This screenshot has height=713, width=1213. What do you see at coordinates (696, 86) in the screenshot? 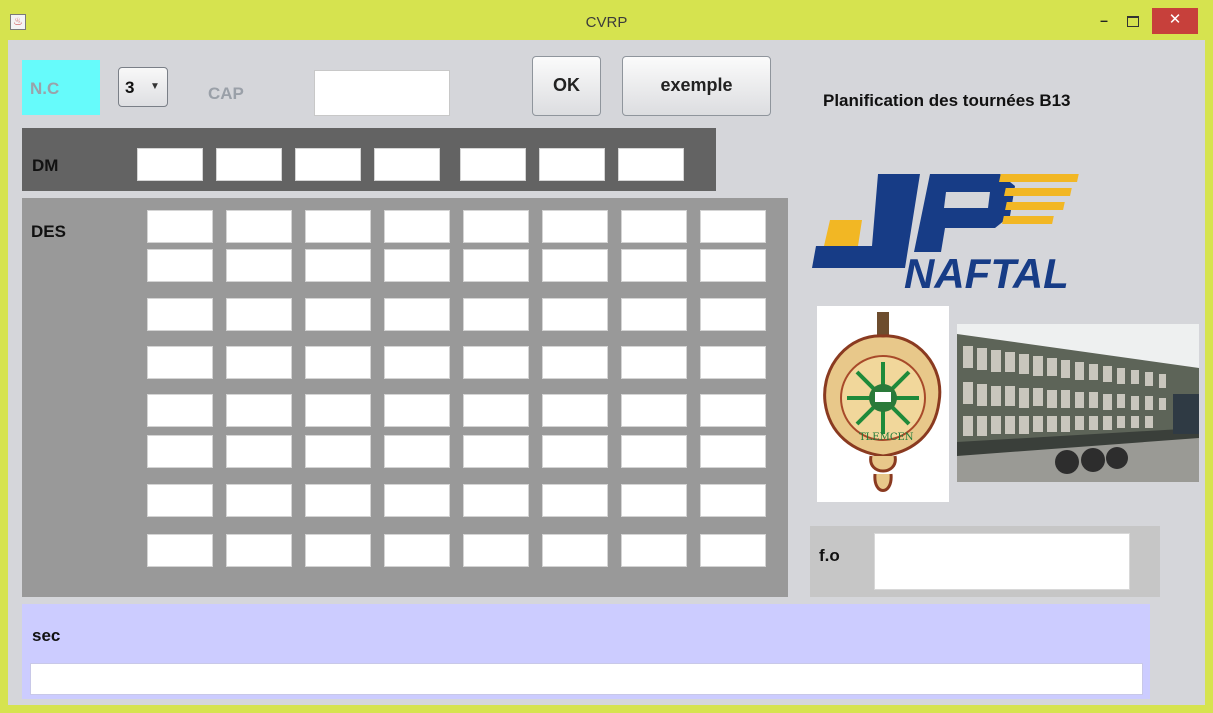
I see `example-button: exemple` at bounding box center [696, 86].